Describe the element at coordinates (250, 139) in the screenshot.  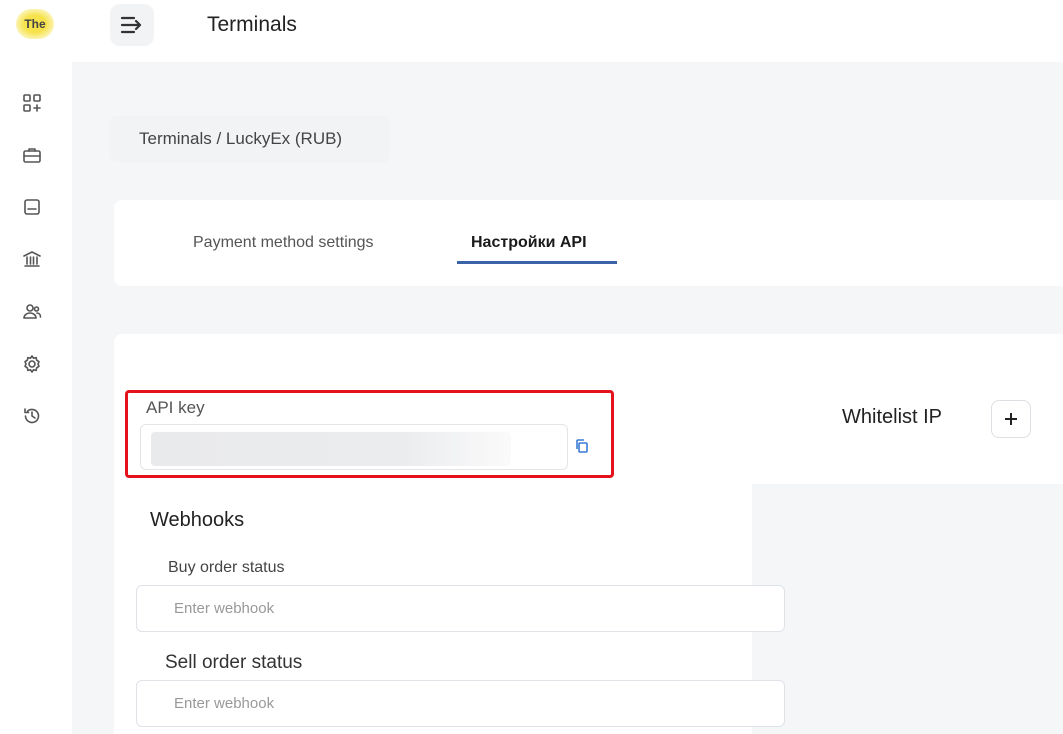
I see `breadcrumb: Terminals / LuckyEx (RUB)` at that location.